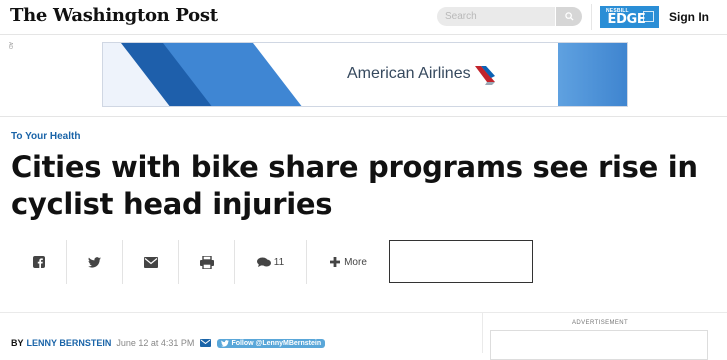  What do you see at coordinates (202, 74) in the screenshot?
I see `ad-stripe-graphic` at bounding box center [202, 74].